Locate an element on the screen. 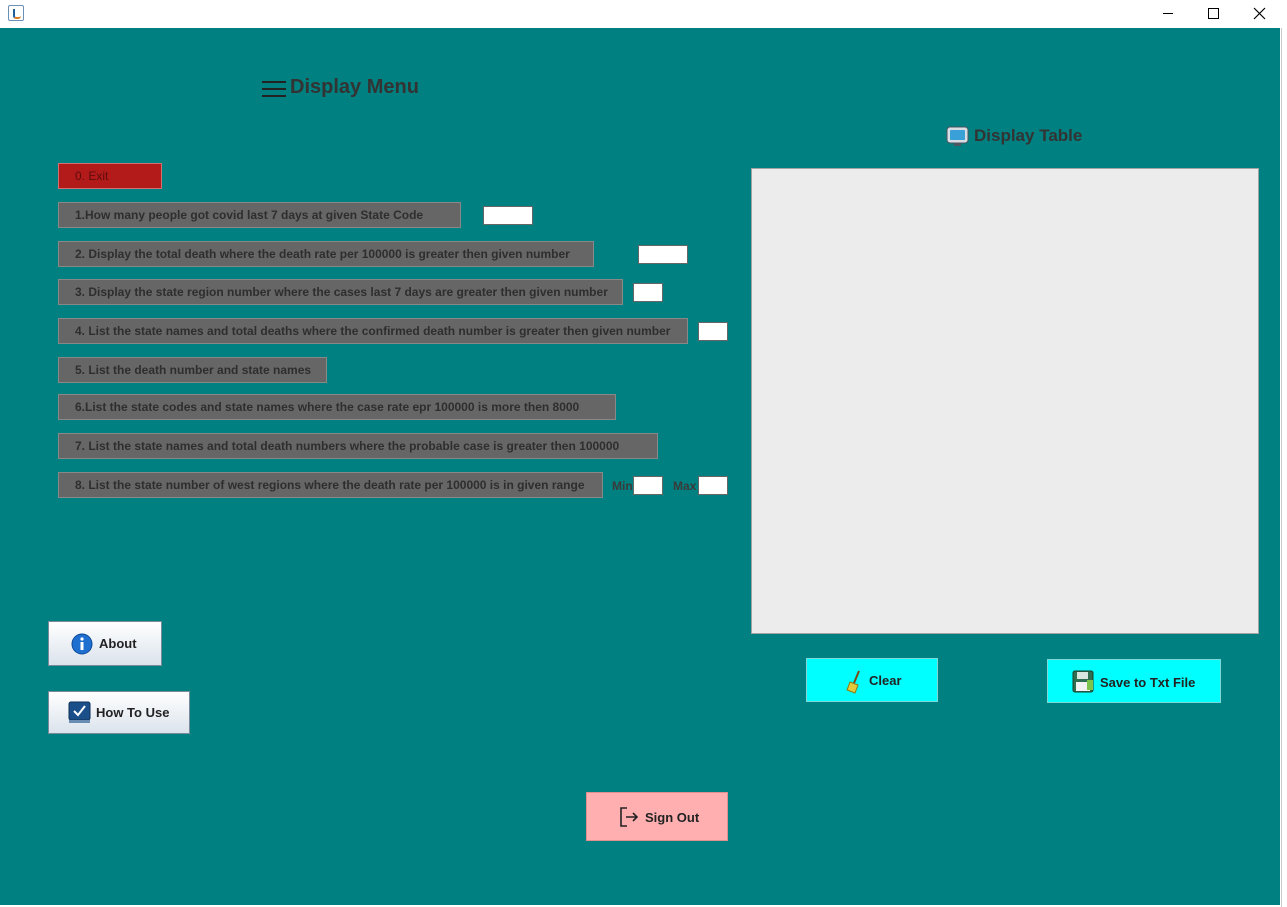  maximize-button is located at coordinates (1213, 14).